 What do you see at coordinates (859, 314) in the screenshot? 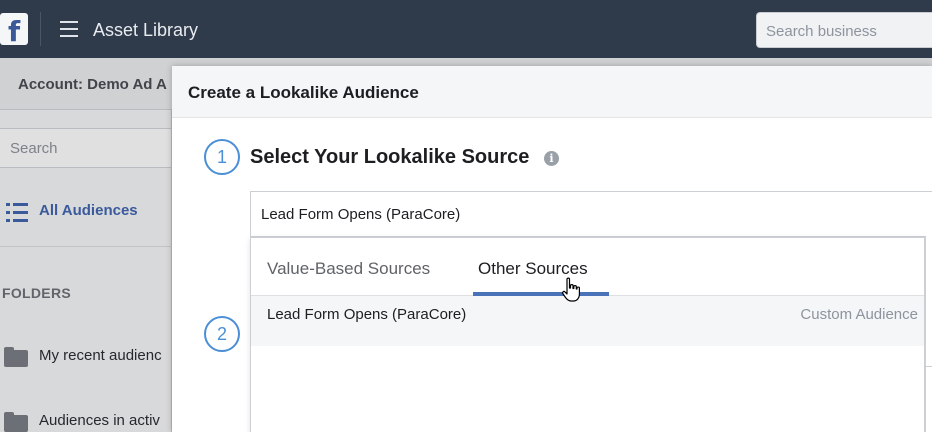
I see `source-option-type: Custom Audience` at bounding box center [859, 314].